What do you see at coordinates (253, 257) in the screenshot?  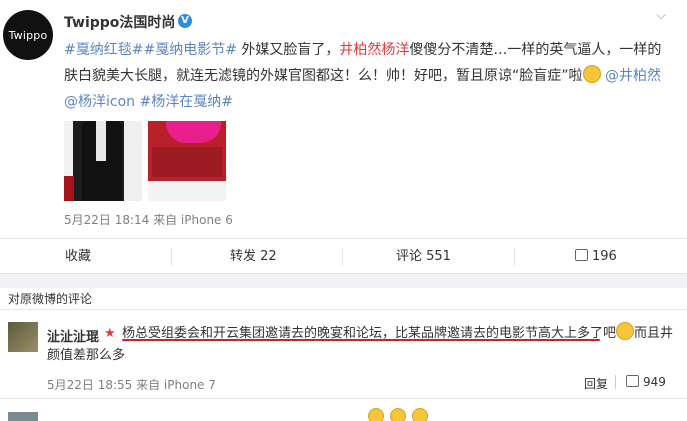 I see `forward-button: 转发 22` at bounding box center [253, 257].